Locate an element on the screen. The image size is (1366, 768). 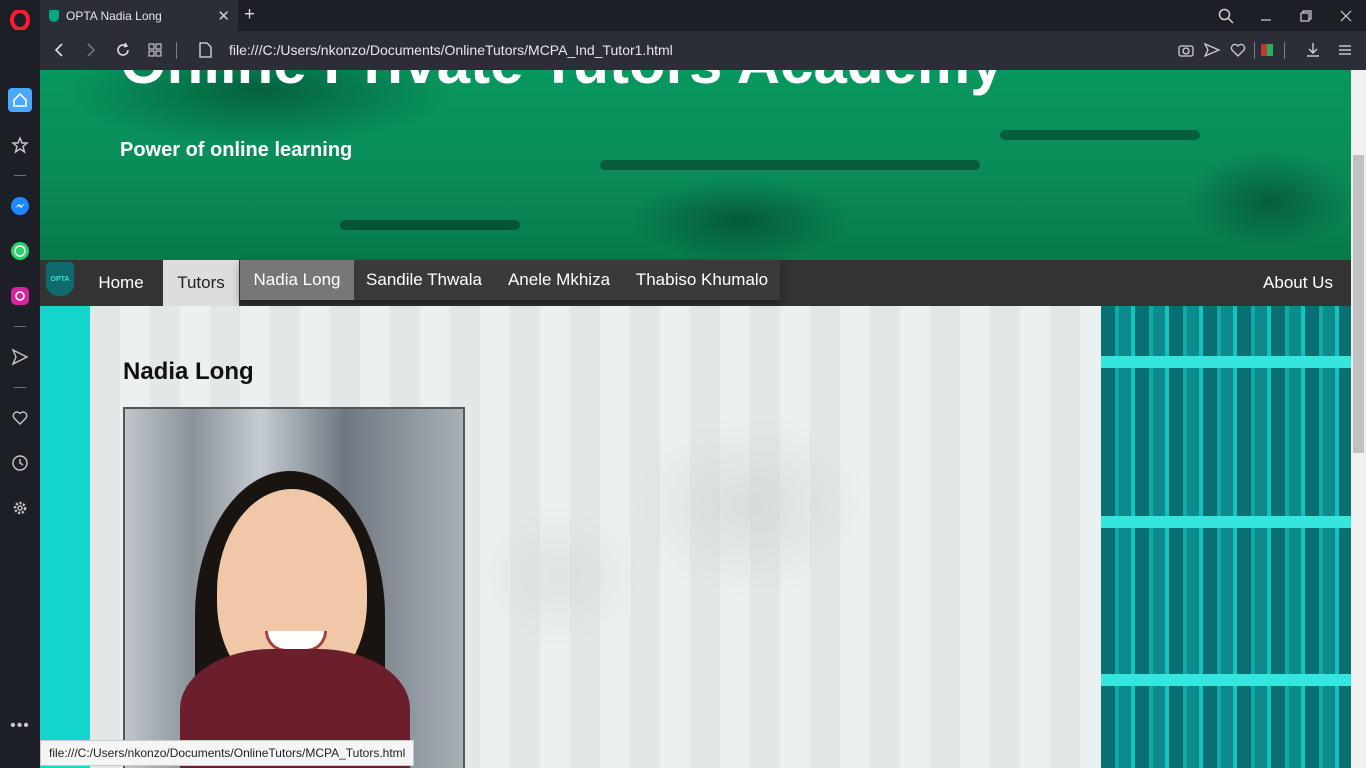
messenger-icon is located at coordinates (20, 206).